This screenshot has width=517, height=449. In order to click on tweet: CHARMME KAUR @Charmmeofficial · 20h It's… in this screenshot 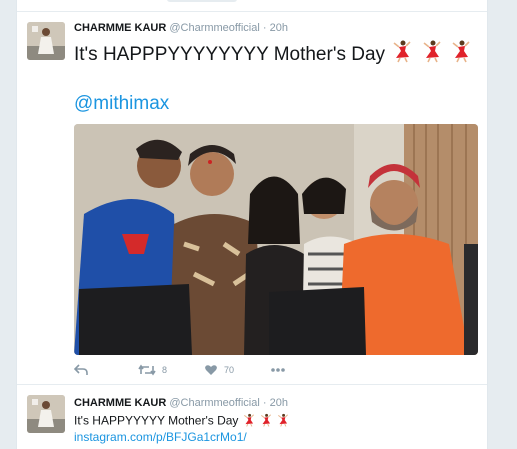, I will do `click(252, 417)`.